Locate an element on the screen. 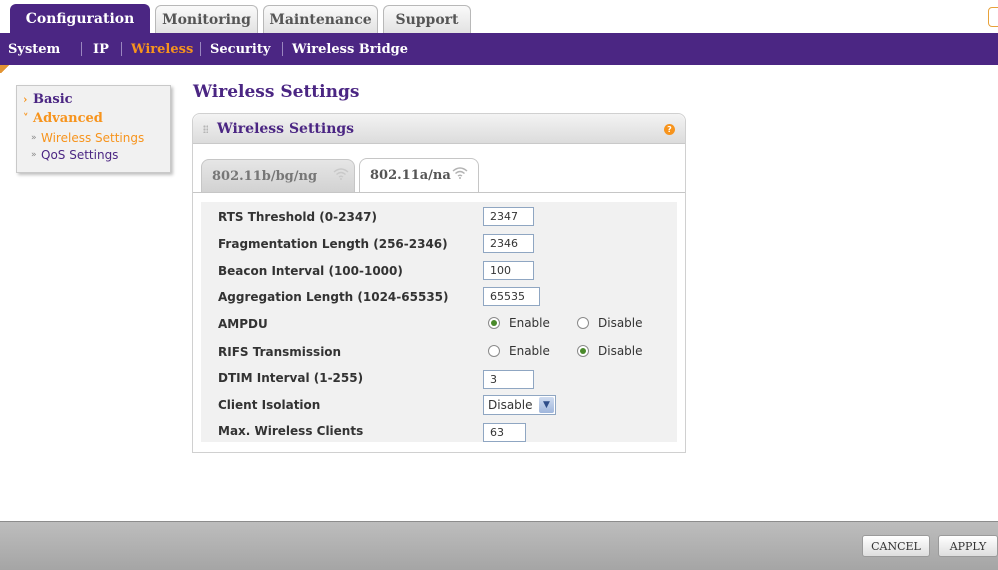 The image size is (998, 570). menu-item-advanced: ˅ Advanced is located at coordinates (63, 118).